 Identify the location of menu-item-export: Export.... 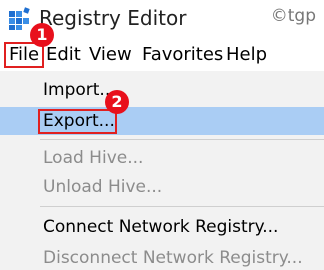
(162, 121).